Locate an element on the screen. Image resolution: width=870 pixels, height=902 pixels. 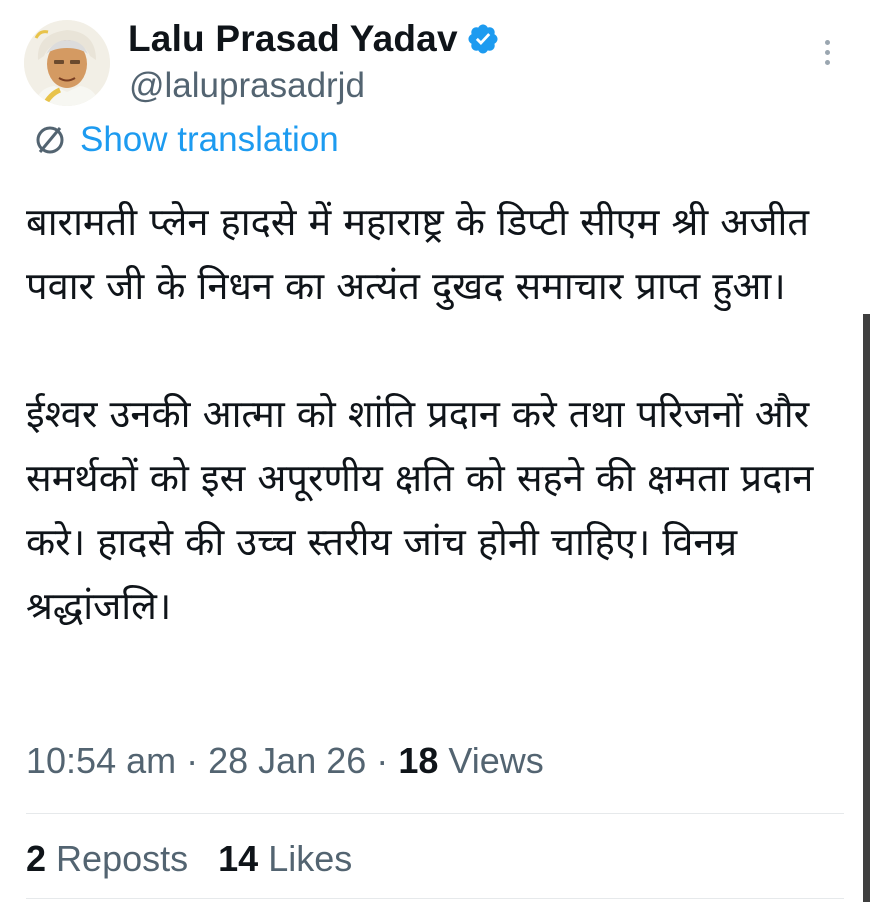
name-row: Lalu Prasad Yadav is located at coordinates (314, 39).